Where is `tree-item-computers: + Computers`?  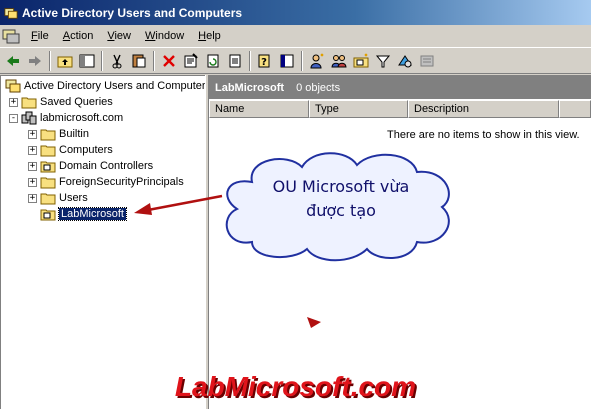 tree-item-computers: + Computers is located at coordinates (70, 150).